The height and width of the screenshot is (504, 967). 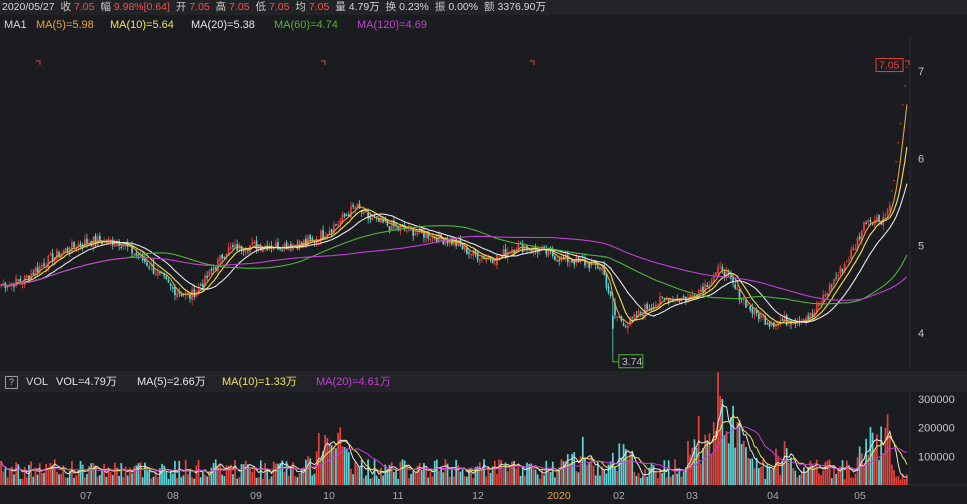 I want to click on x-axis-label: 09, so click(x=256, y=496).